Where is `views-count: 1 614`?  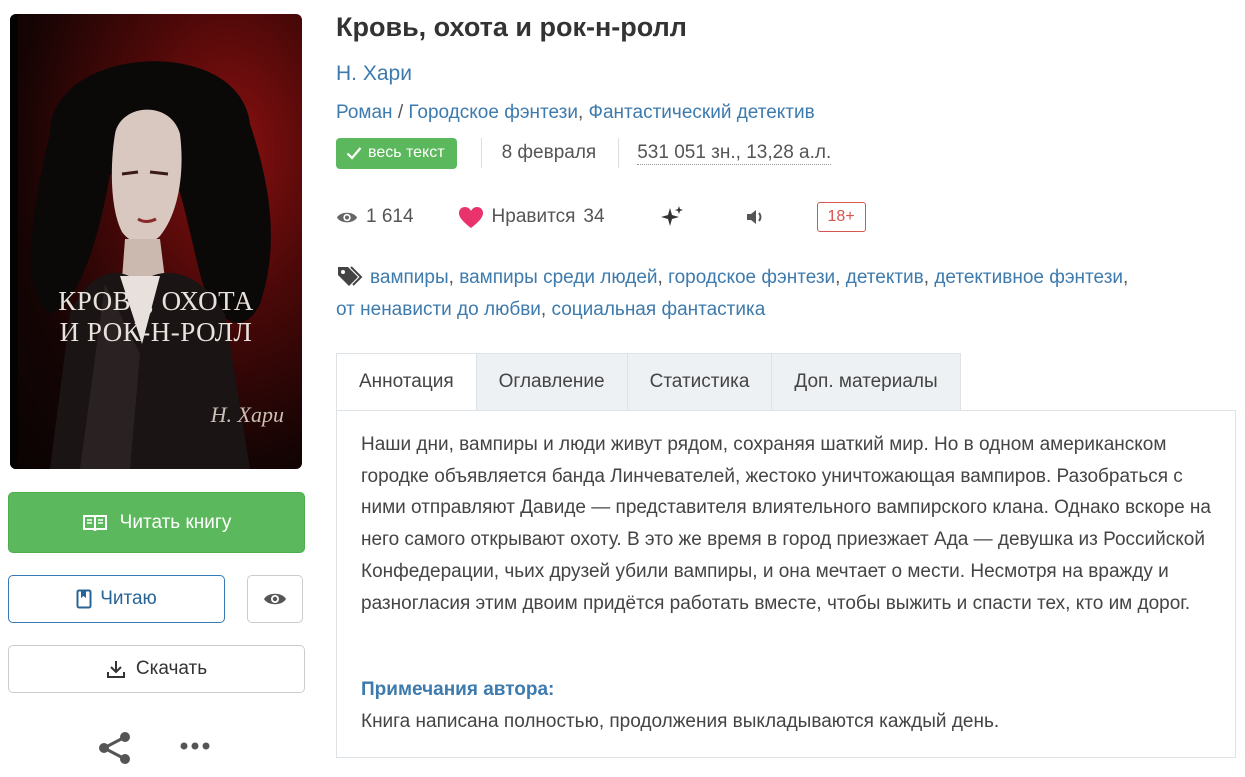 views-count: 1 614 is located at coordinates (390, 216).